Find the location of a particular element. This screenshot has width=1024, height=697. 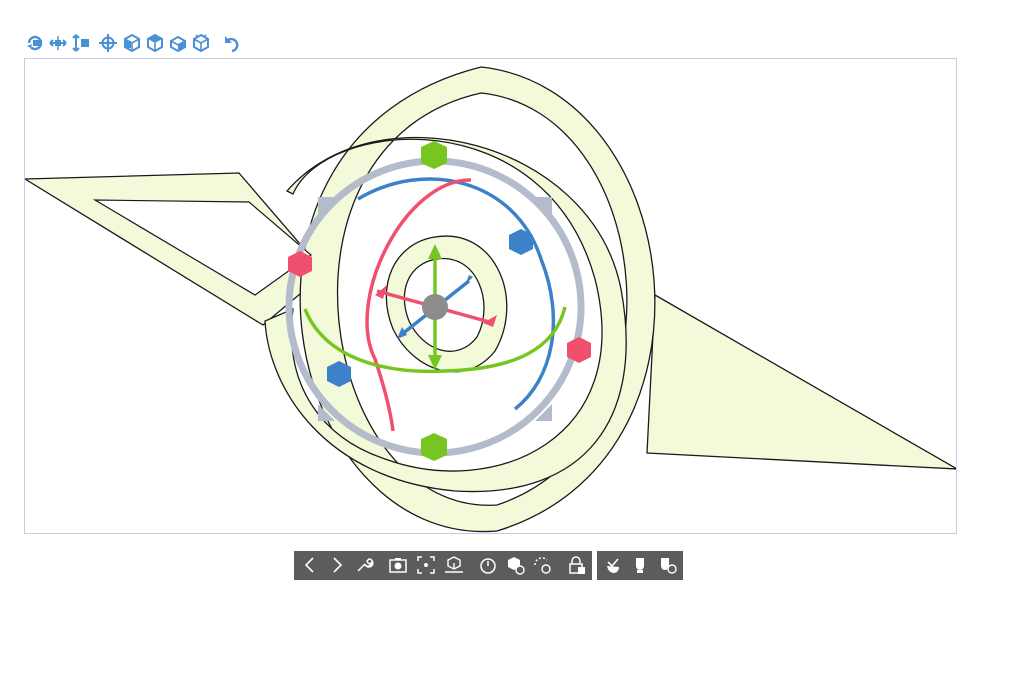

timer-icon is located at coordinates (488, 565).